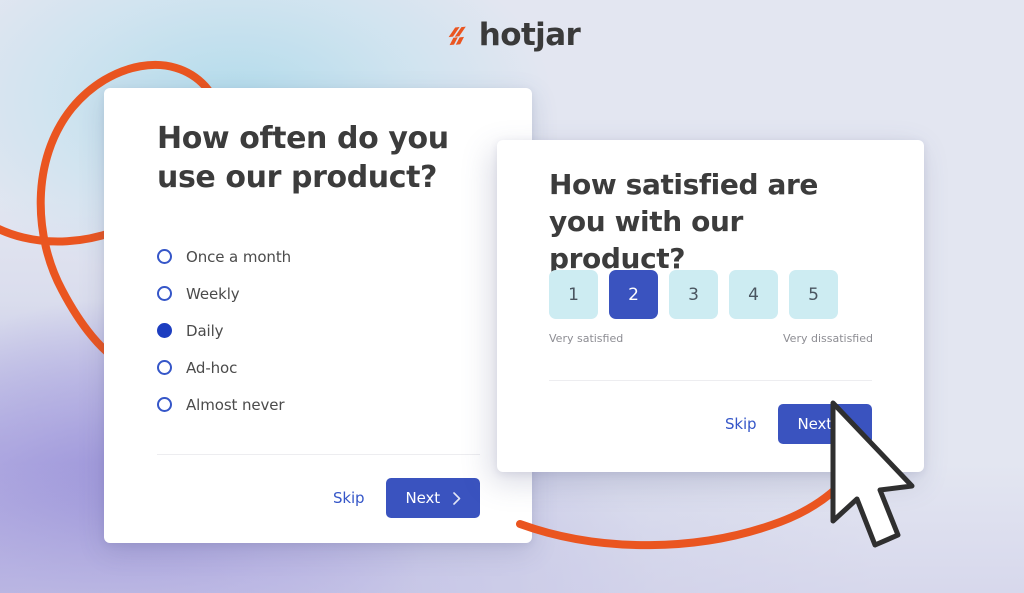 The width and height of the screenshot is (1024, 593). Describe the element at coordinates (586, 338) in the screenshot. I see `scale-low-end-label: Very satisfied` at that location.